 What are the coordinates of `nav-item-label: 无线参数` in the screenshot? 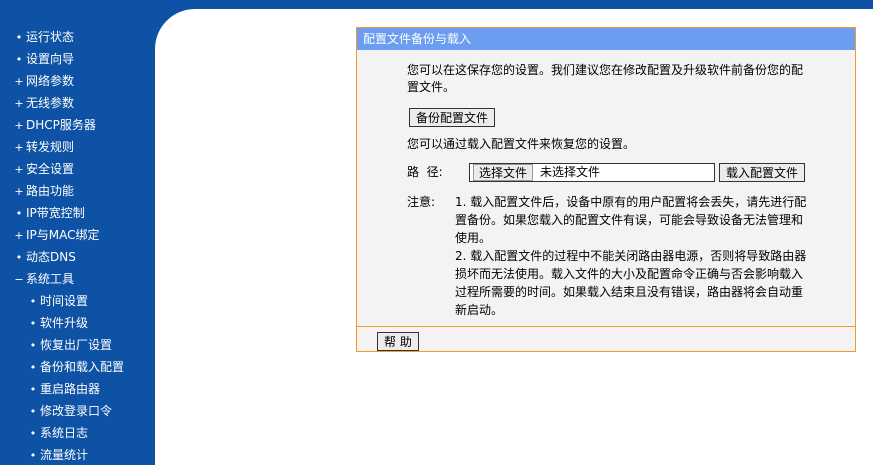 It's located at (50, 103).